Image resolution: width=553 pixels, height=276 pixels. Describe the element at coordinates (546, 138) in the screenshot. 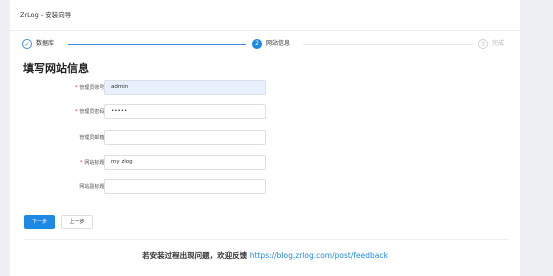

I see `page-scrollbar` at that location.